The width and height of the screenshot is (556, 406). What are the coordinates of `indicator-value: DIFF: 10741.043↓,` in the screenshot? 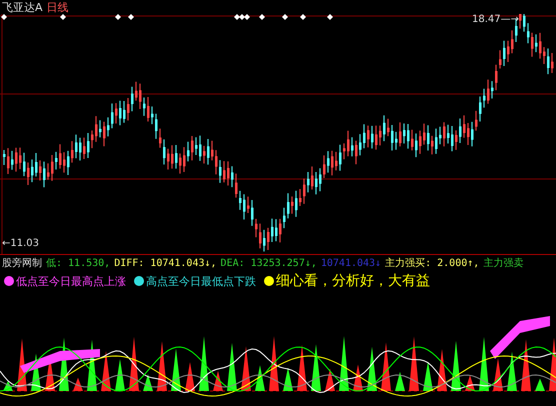 It's located at (165, 263).